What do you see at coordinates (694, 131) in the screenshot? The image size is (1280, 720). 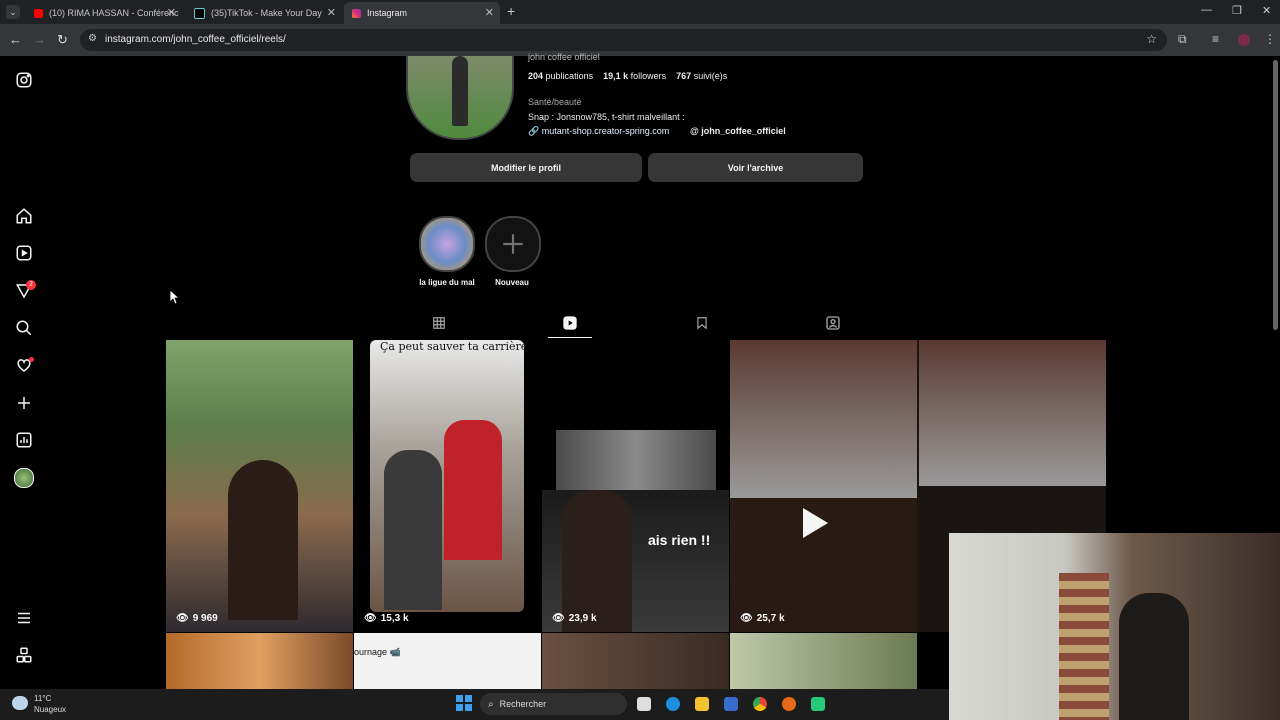 I see `threads-logo-icon: @` at bounding box center [694, 131].